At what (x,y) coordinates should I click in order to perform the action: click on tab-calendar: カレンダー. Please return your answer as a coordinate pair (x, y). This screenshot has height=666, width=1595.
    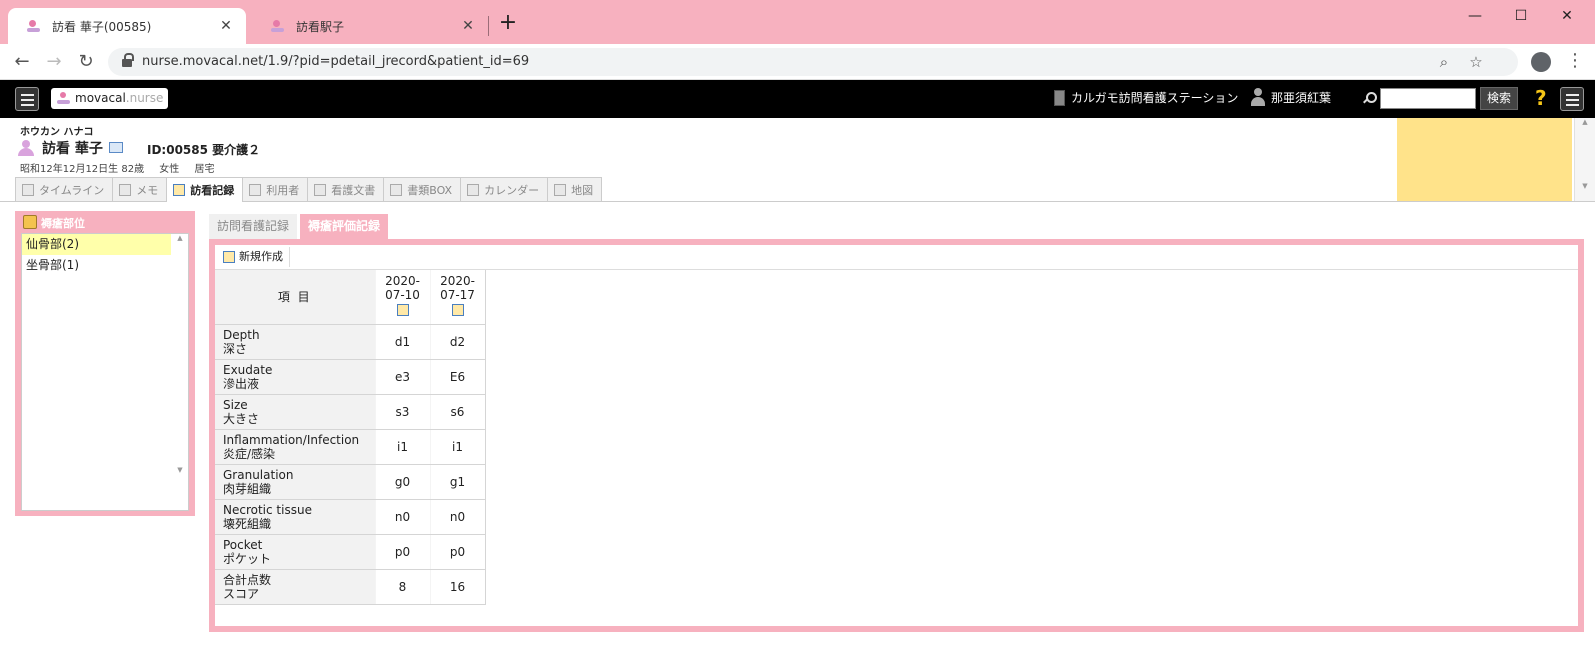
    Looking at the image, I should click on (504, 189).